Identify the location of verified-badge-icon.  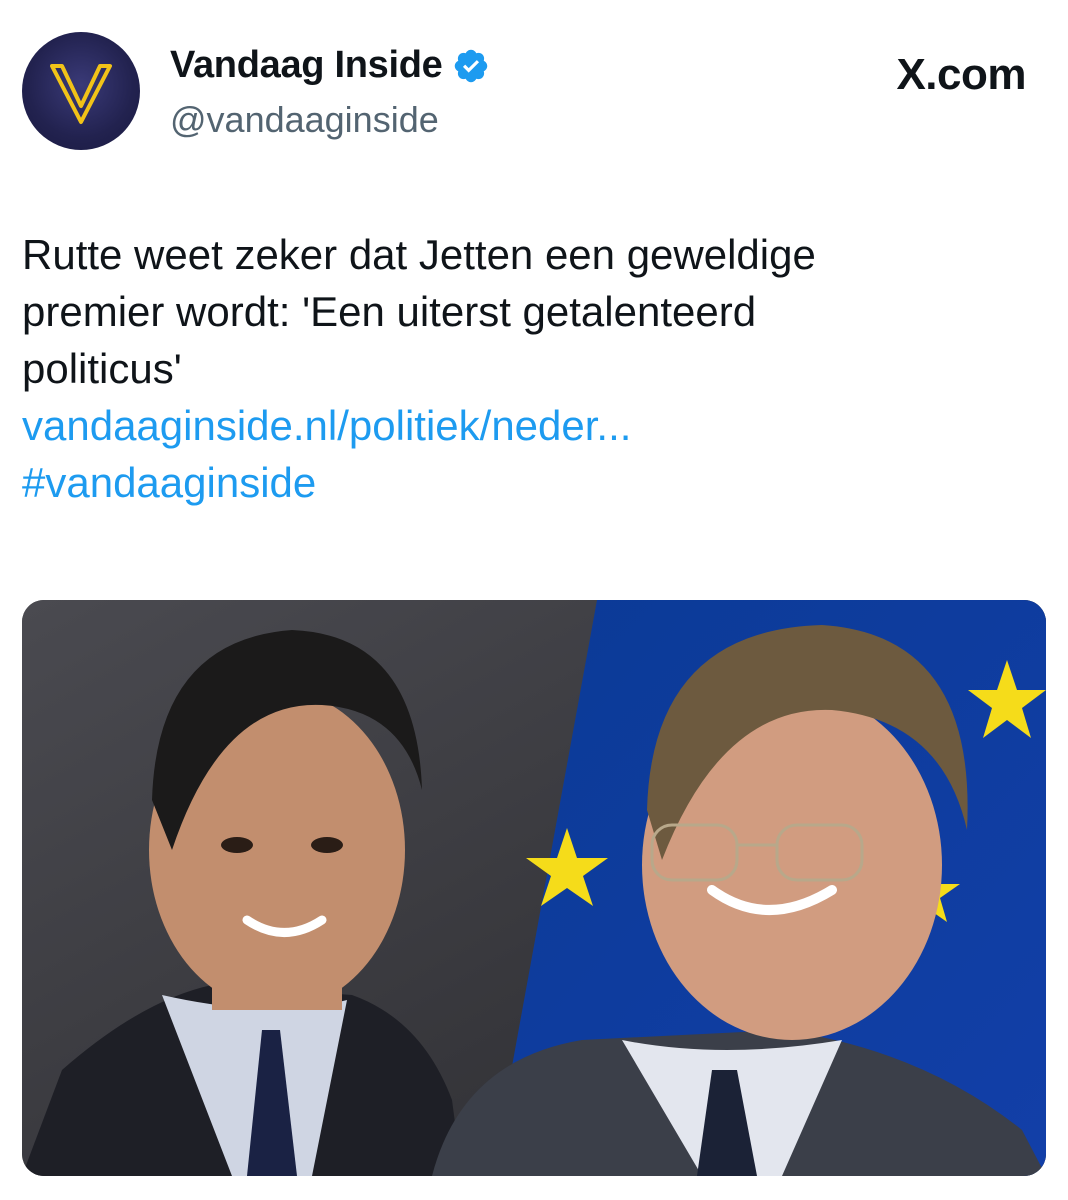
(471, 65).